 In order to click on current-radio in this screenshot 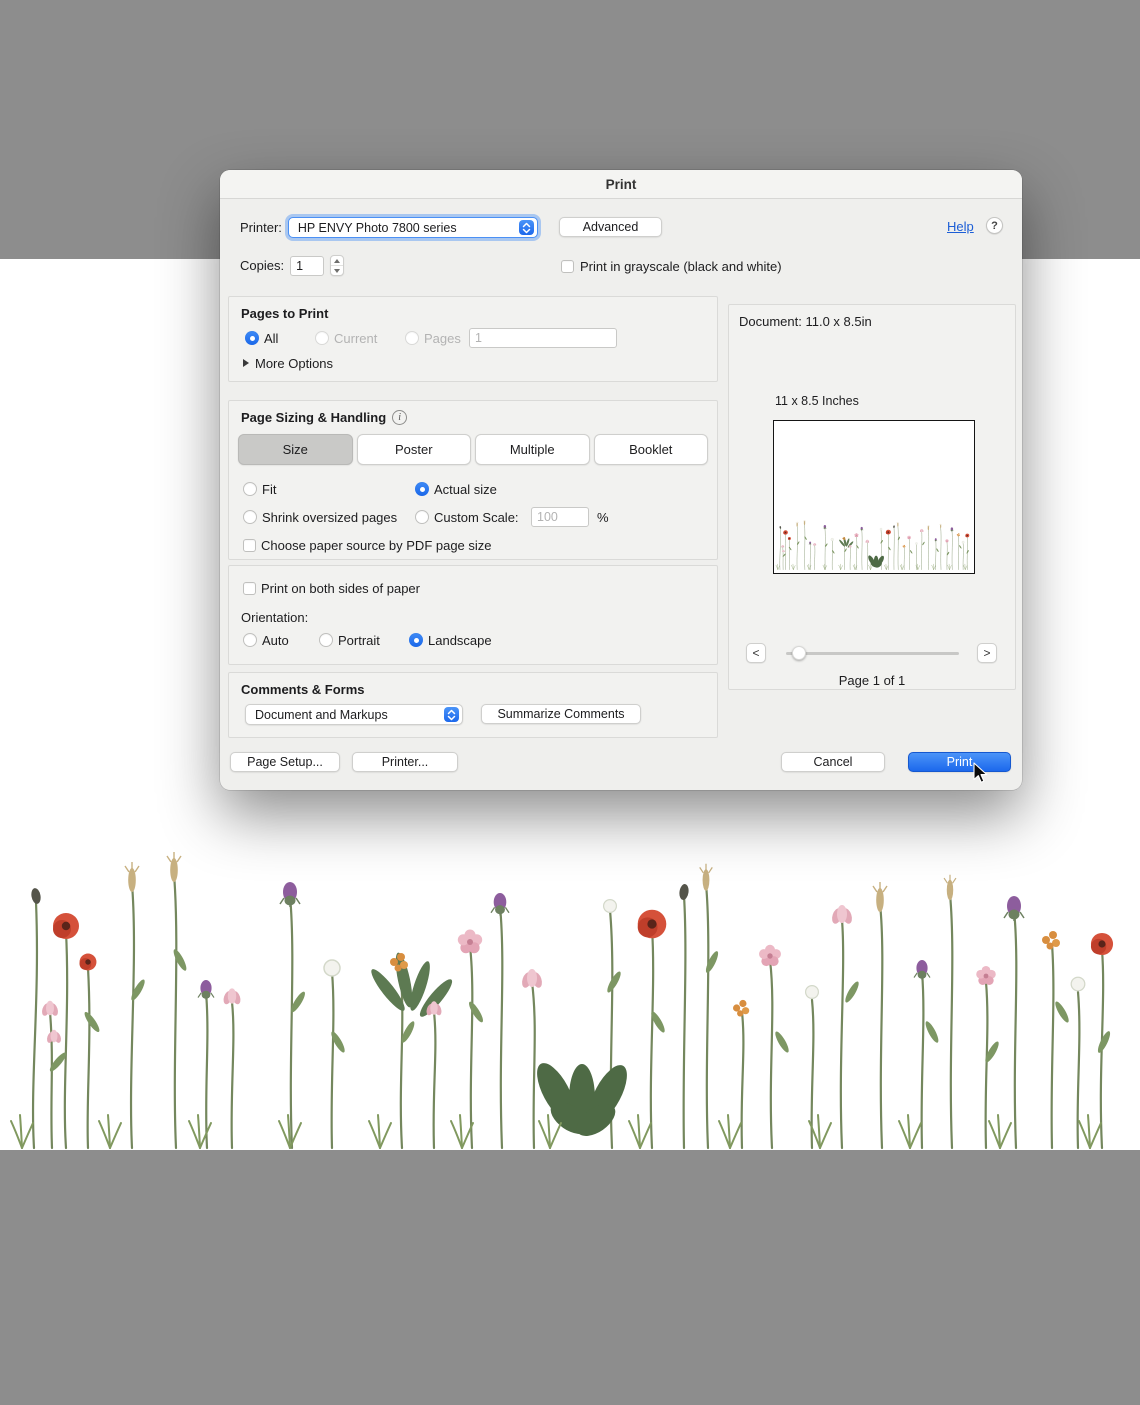, I will do `click(322, 338)`.